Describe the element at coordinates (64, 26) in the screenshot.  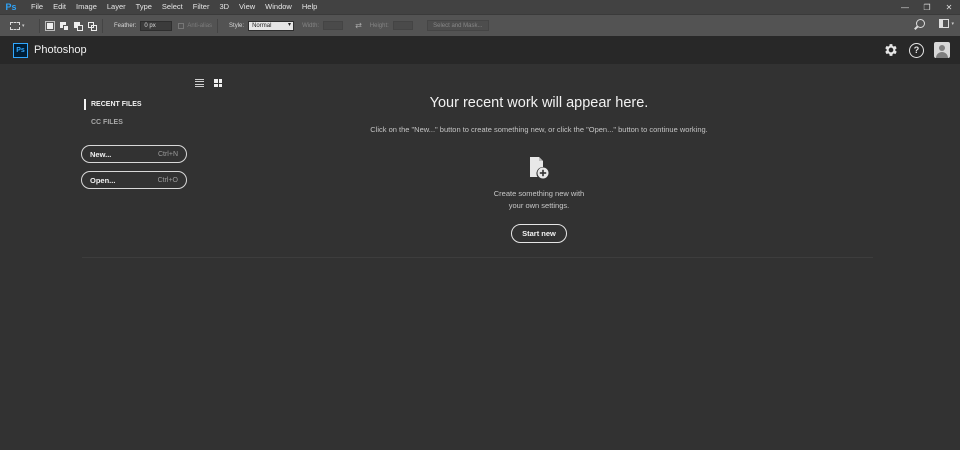
I see `add-to-selection-icon` at that location.